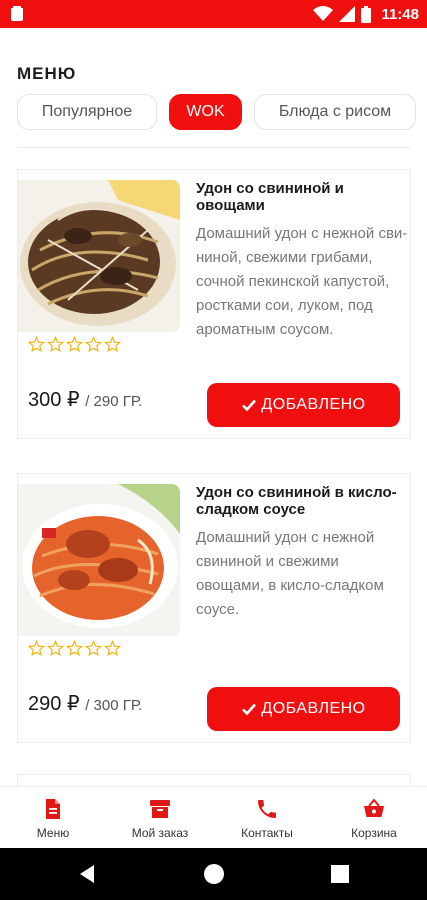 This screenshot has height=900, width=427. What do you see at coordinates (213, 147) in the screenshot?
I see `tabs-divider` at bounding box center [213, 147].